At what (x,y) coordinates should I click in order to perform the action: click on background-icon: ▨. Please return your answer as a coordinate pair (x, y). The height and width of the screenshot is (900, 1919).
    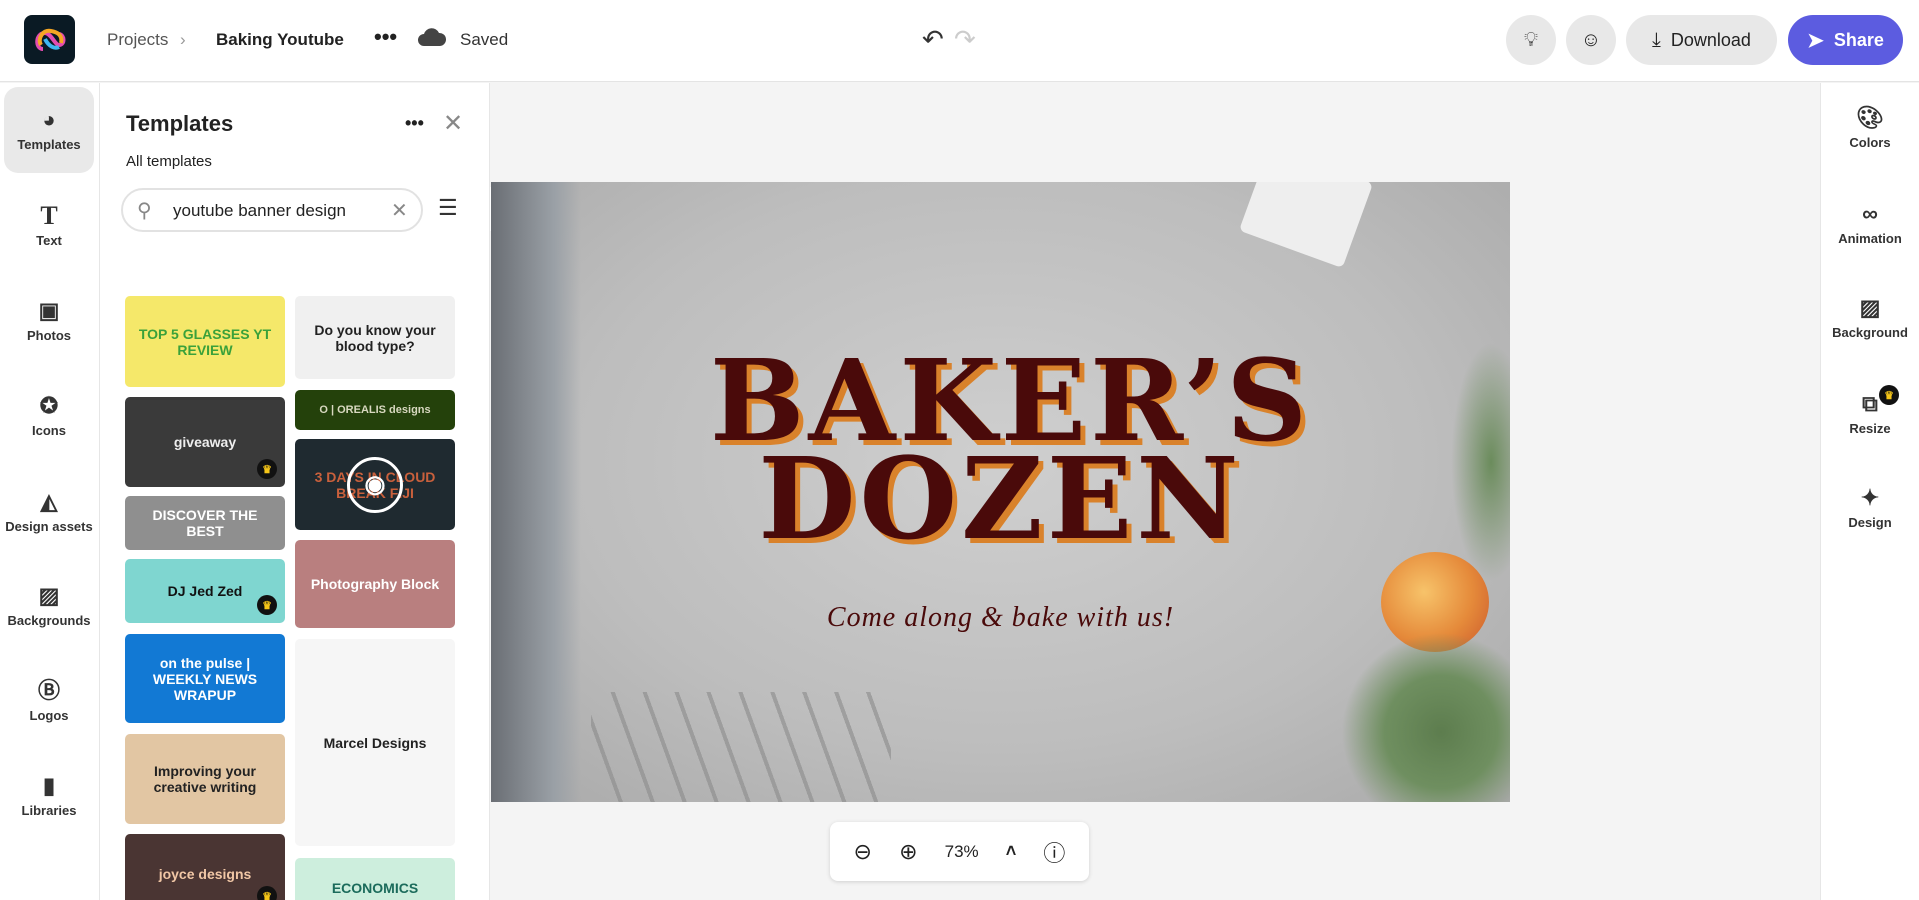
    Looking at the image, I should click on (1870, 307).